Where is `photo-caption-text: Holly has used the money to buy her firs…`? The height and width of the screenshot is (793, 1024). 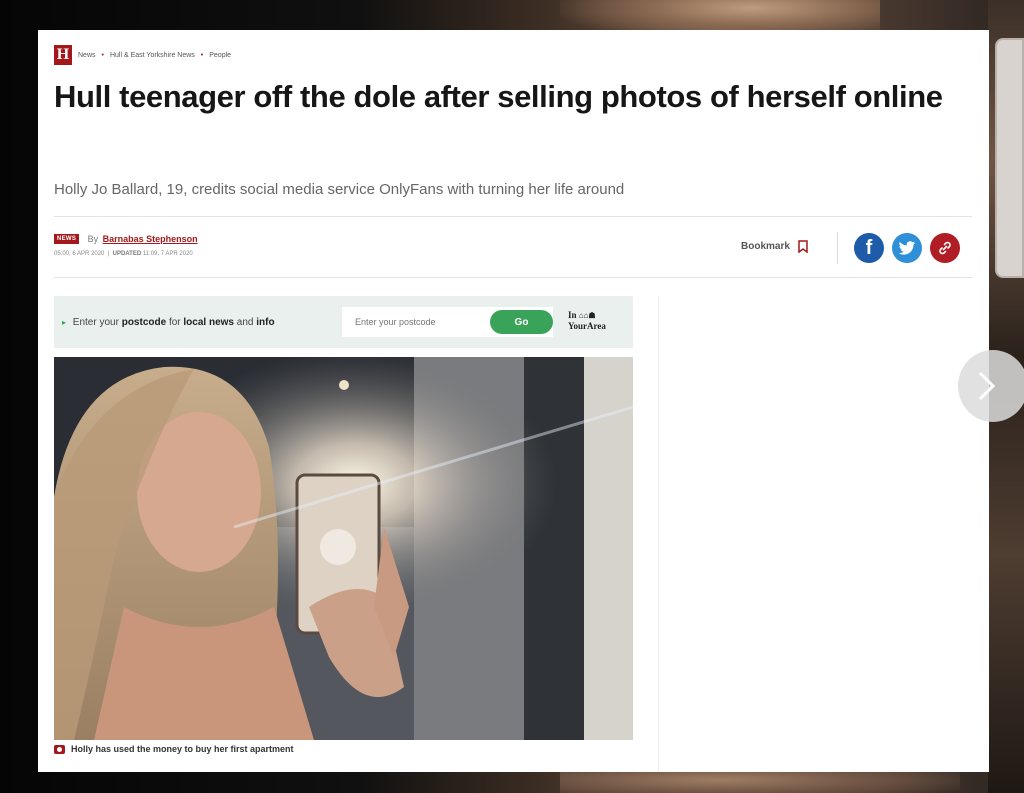 photo-caption-text: Holly has used the money to buy her firs… is located at coordinates (182, 749).